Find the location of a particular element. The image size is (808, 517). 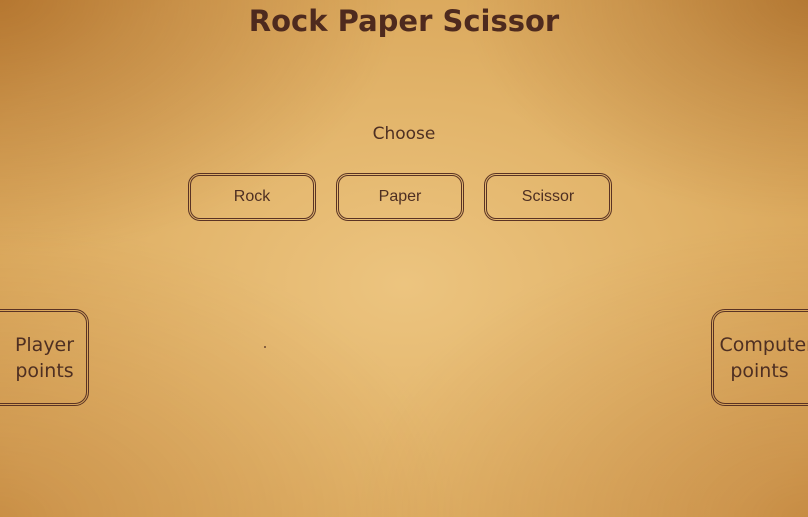

choice-button-group: Rock Paper Scissor is located at coordinates (400, 197).